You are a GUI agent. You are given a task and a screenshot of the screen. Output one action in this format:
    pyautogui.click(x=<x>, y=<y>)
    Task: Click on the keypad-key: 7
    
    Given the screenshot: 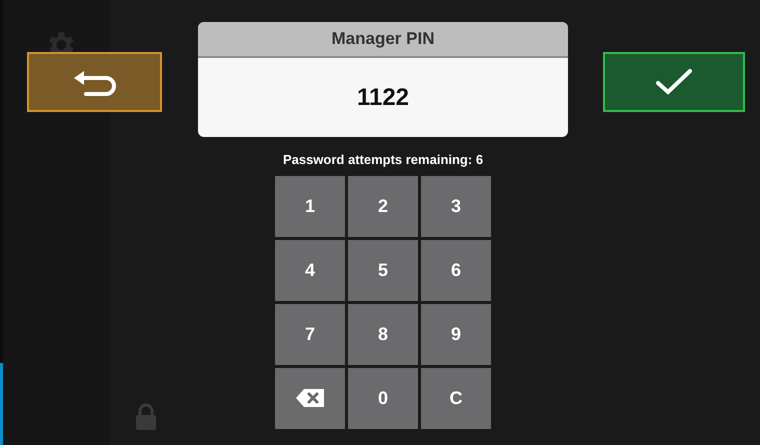 What is the action you would take?
    pyautogui.click(x=310, y=334)
    